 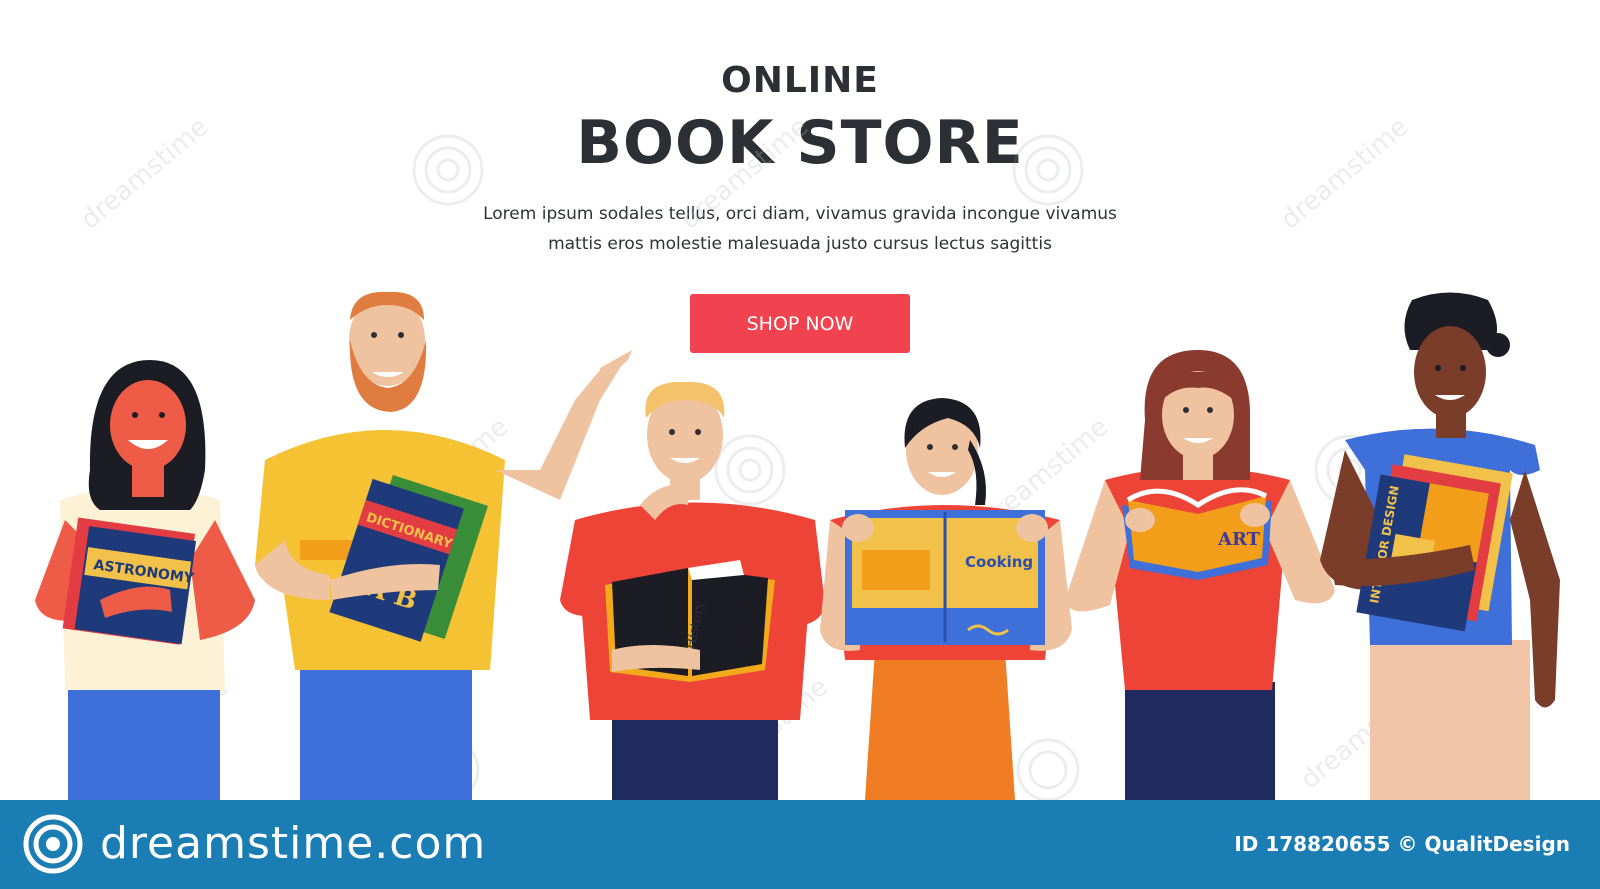 I want to click on person-1-astronomy: ASTRONOMY, so click(x=145, y=580).